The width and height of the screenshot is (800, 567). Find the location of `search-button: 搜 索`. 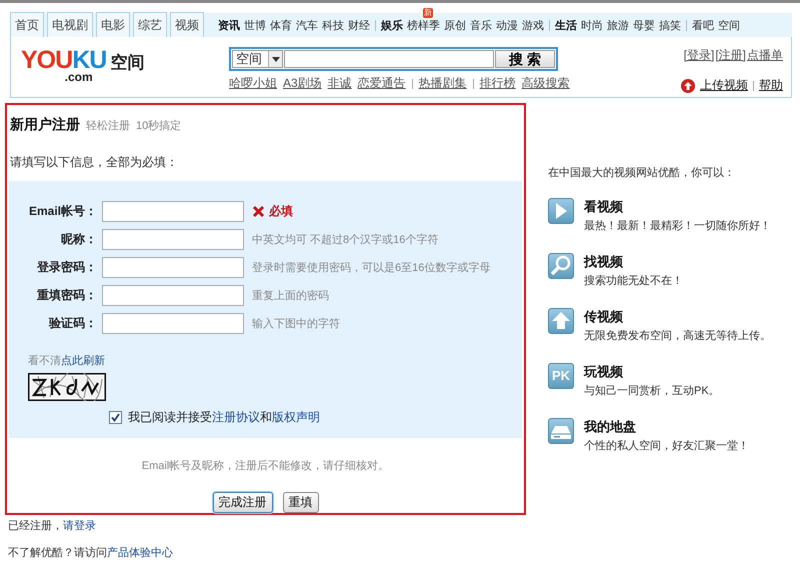

search-button: 搜 索 is located at coordinates (525, 59).